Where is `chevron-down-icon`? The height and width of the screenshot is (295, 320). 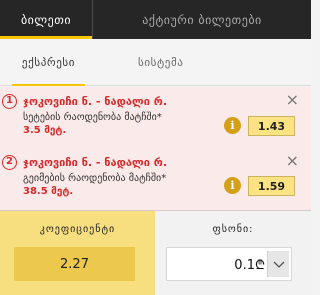 chevron-down-icon is located at coordinates (279, 264).